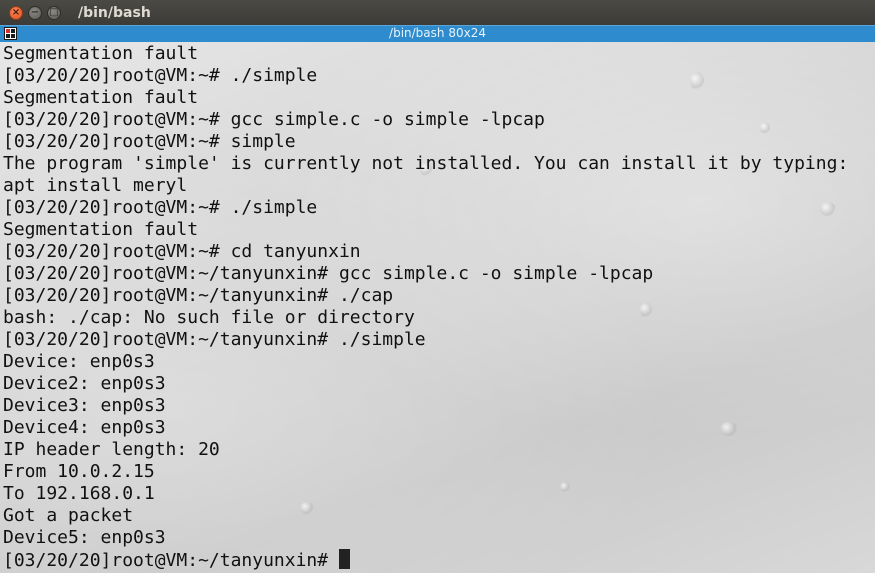 This screenshot has width=875, height=573. Describe the element at coordinates (437, 12) in the screenshot. I see `title-bar: × − □ /bin/bash` at that location.